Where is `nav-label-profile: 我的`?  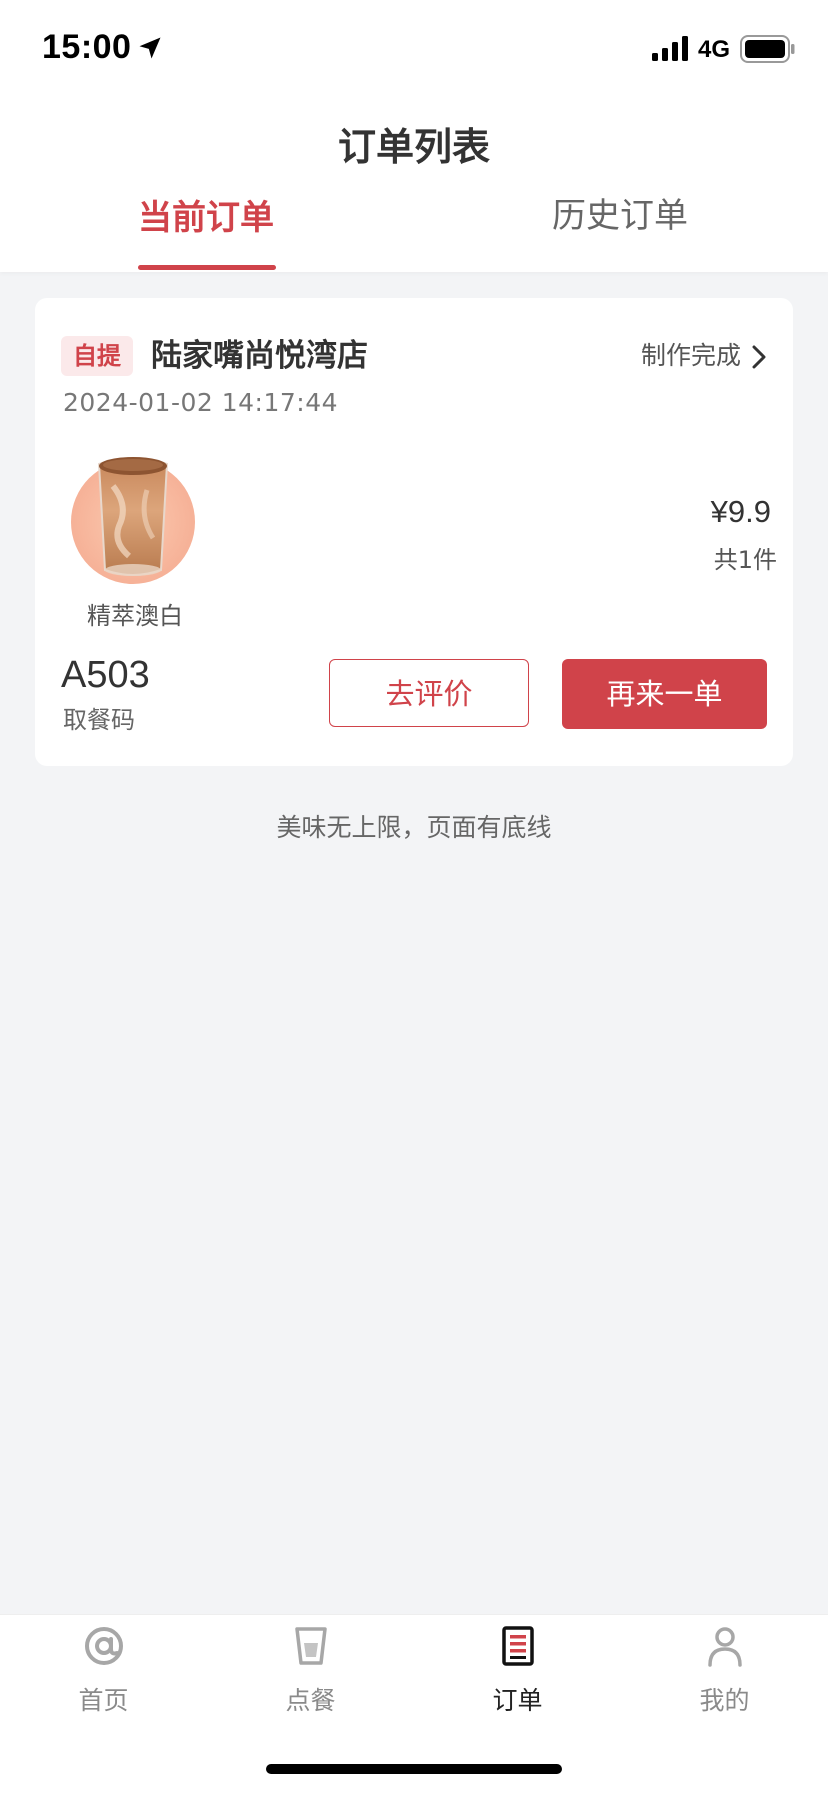 nav-label-profile: 我的 is located at coordinates (724, 1700).